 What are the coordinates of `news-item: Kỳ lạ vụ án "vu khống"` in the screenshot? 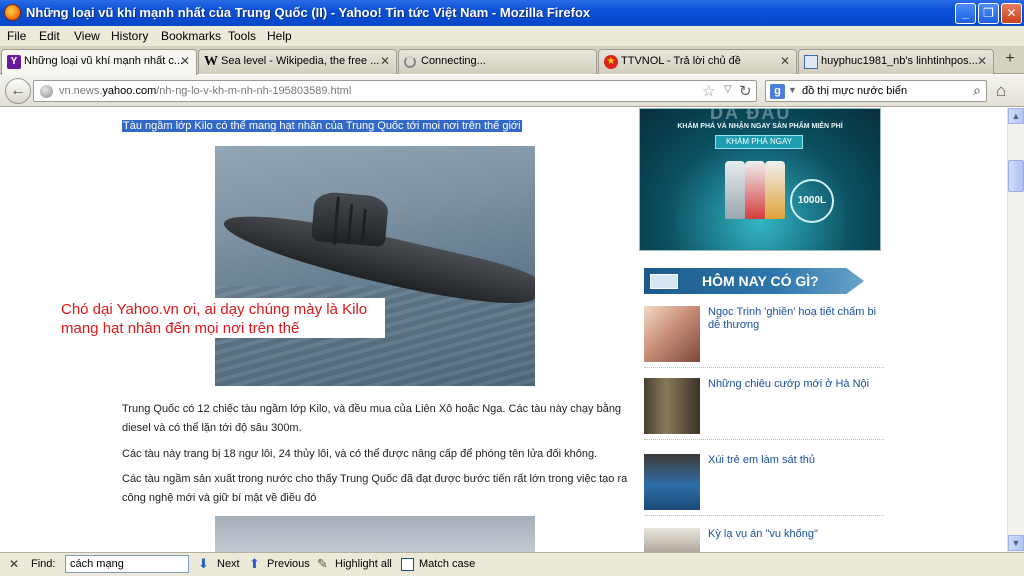 It's located at (764, 536).